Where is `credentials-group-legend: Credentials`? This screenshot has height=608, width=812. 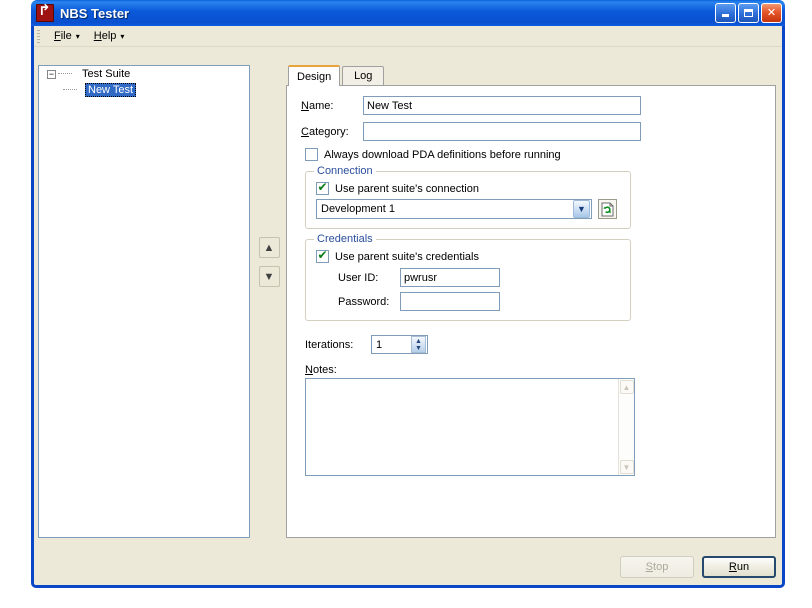 credentials-group-legend: Credentials is located at coordinates (345, 239).